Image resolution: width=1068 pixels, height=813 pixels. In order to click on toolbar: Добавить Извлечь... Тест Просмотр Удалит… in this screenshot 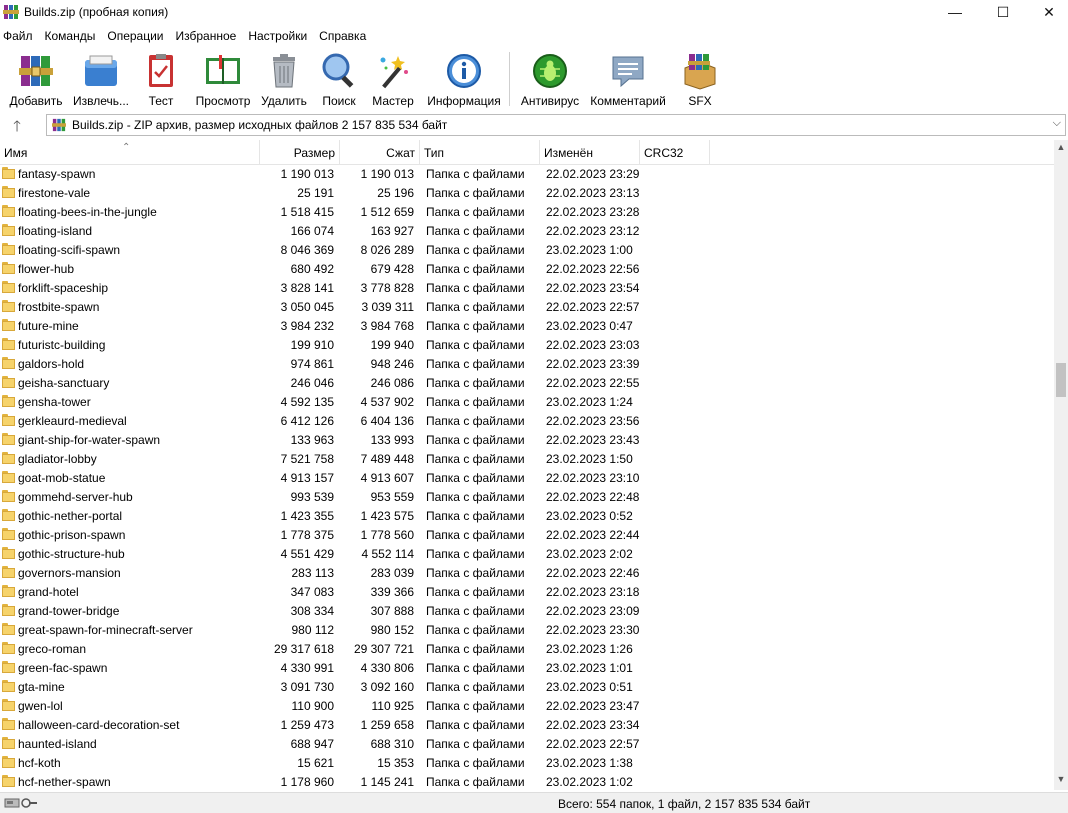, I will do `click(534, 79)`.